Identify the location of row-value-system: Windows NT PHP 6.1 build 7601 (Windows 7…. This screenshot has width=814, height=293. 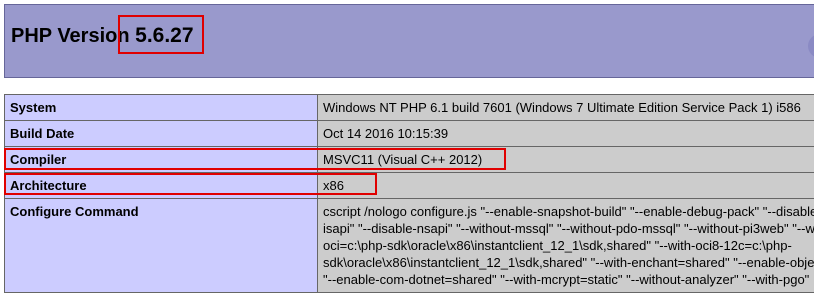
(566, 108).